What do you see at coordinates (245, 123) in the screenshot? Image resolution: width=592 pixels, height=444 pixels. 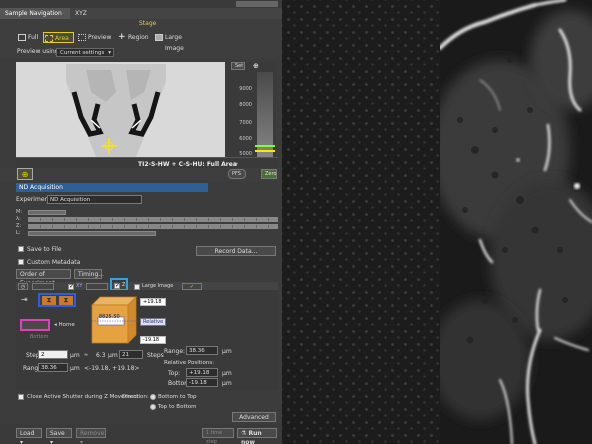 I see `z-tick: 7000` at bounding box center [245, 123].